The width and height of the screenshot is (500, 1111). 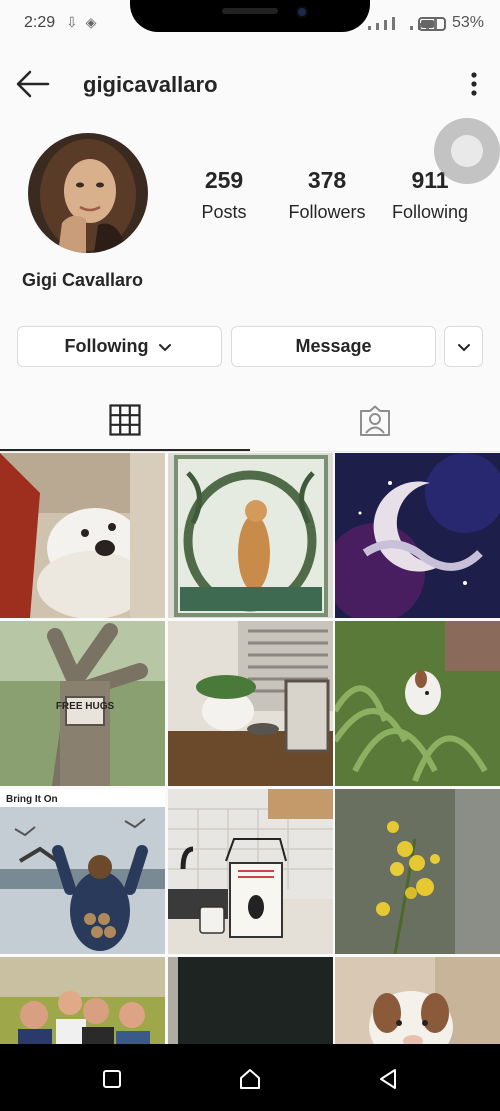 I want to click on recent-apps-icon, so click(x=112, y=1079).